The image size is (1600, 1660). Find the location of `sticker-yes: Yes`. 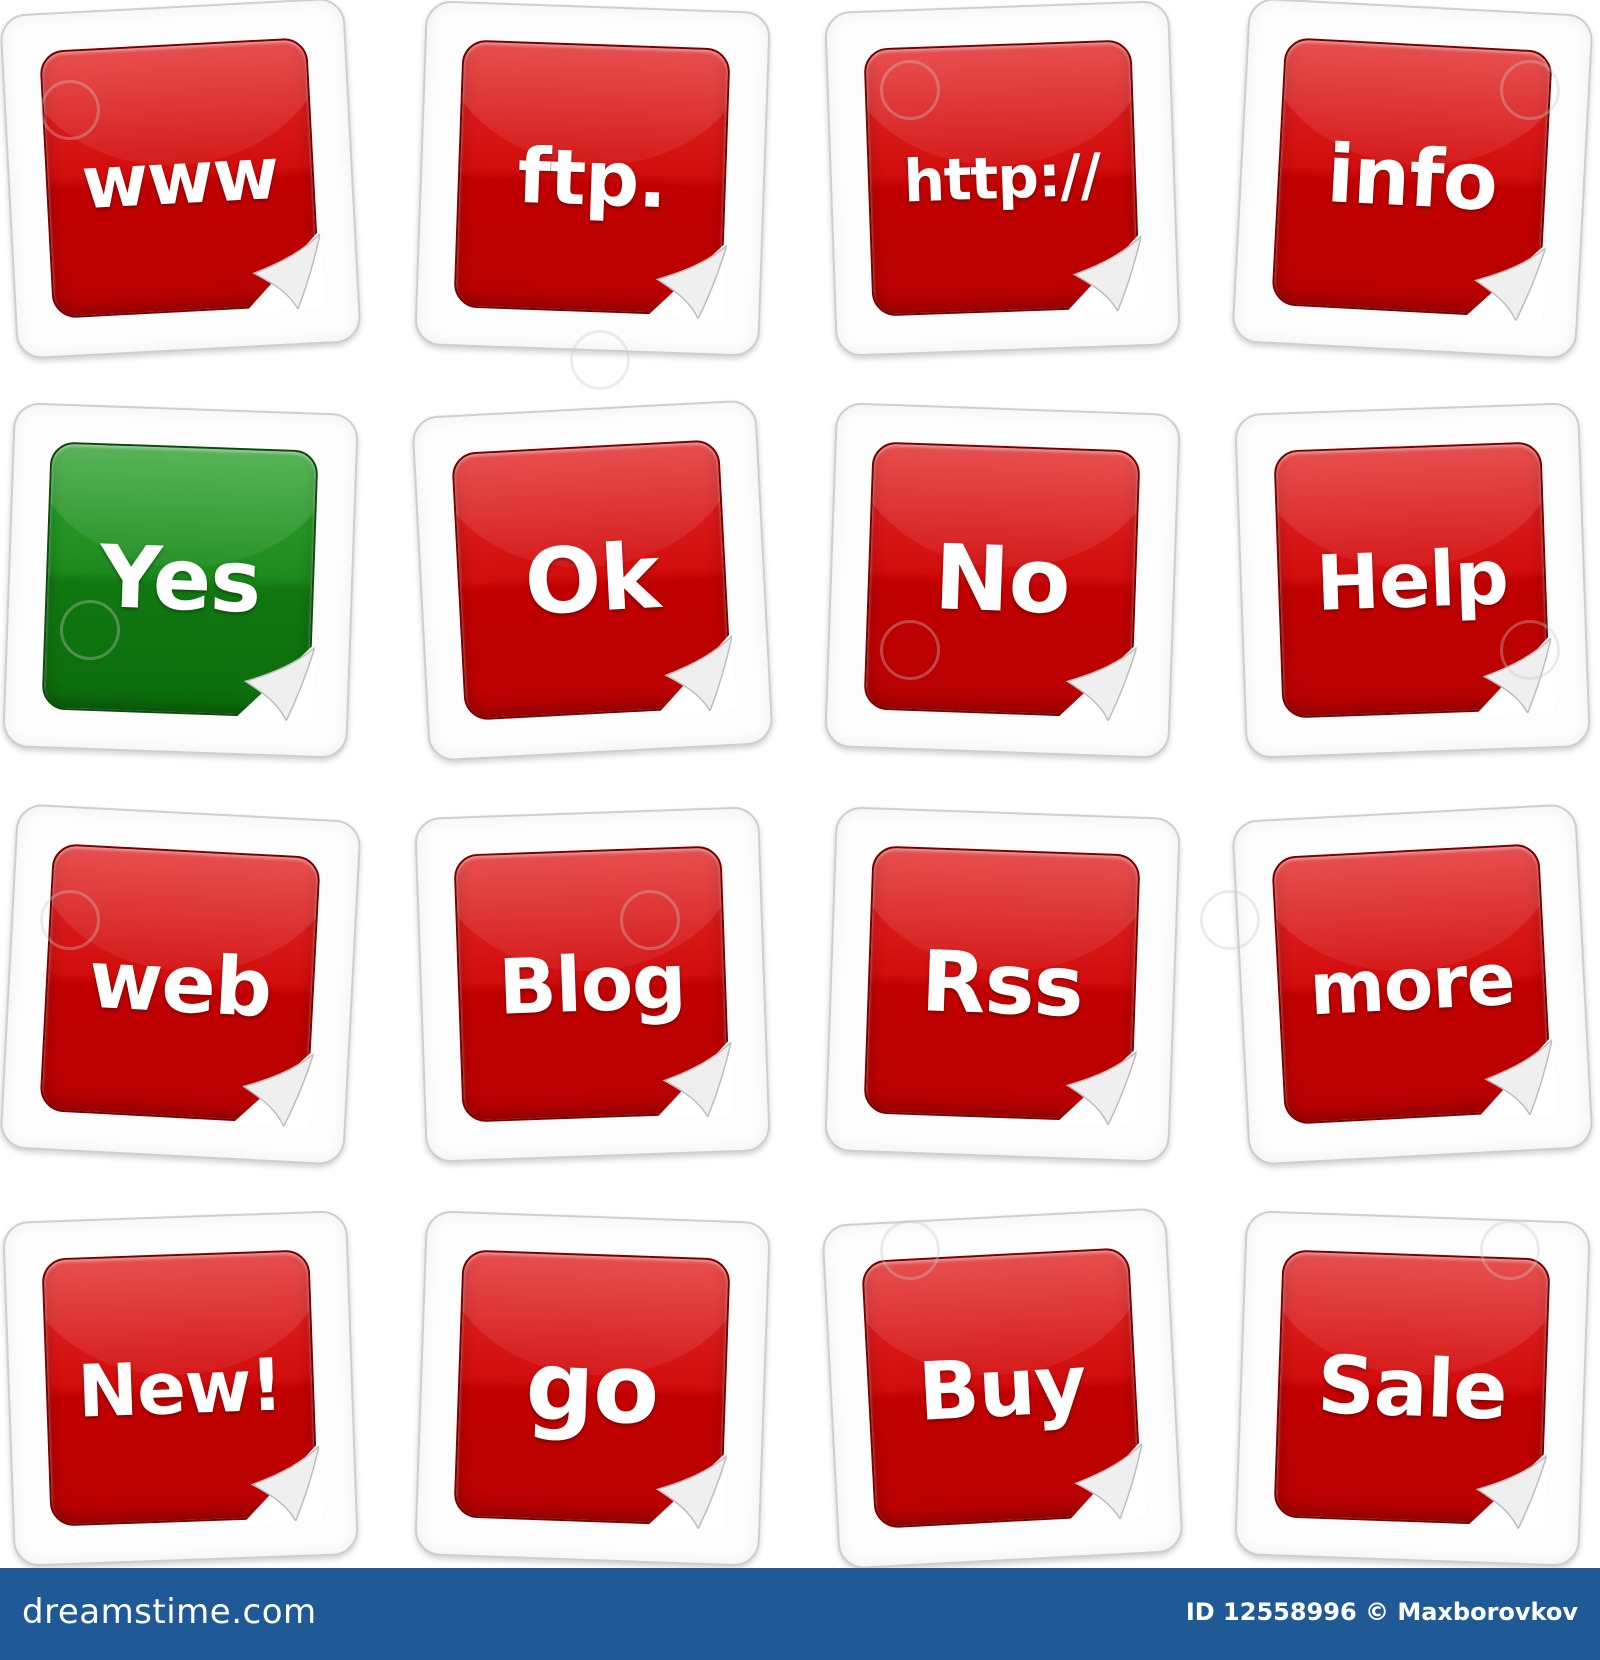

sticker-yes: Yes is located at coordinates (180, 580).